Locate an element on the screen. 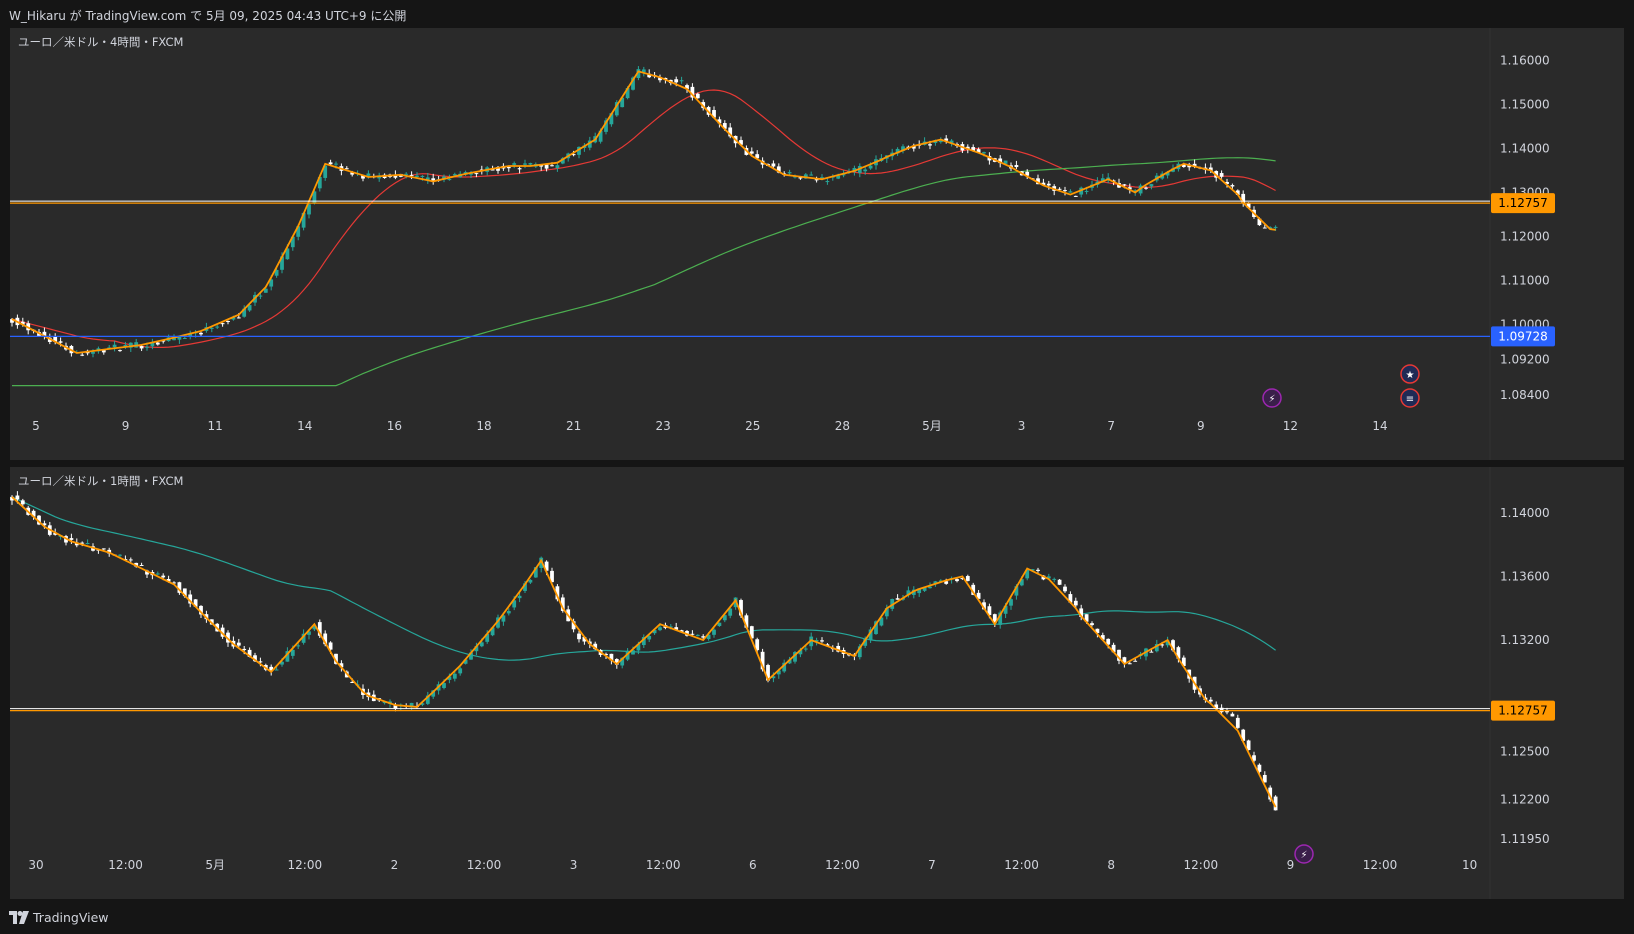  time-tick-label: 7 is located at coordinates (932, 865).